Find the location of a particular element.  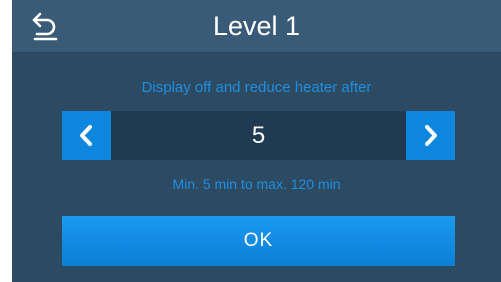

decrease-button is located at coordinates (86, 135).